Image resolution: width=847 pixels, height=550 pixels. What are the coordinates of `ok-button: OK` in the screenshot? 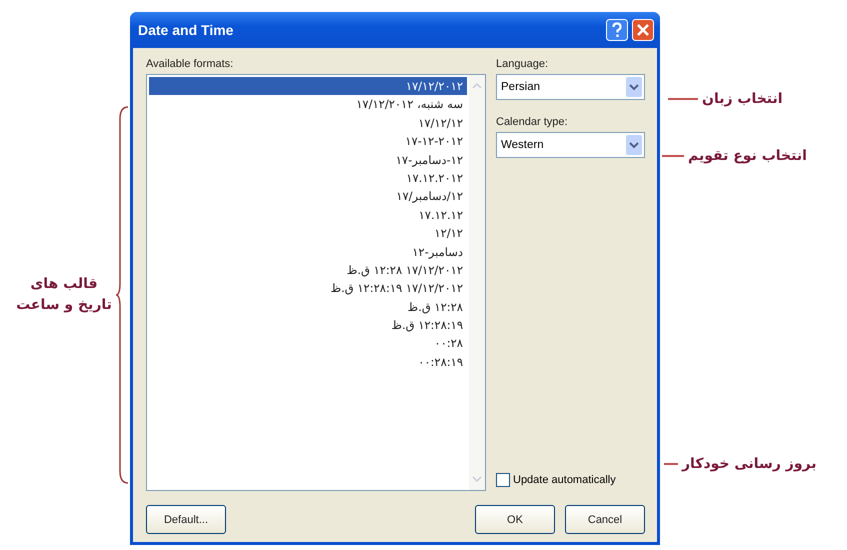 It's located at (515, 519).